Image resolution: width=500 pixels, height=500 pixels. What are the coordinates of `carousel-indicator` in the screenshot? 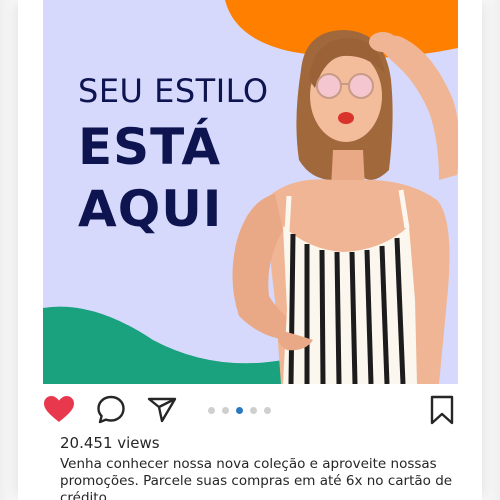 It's located at (239, 411).